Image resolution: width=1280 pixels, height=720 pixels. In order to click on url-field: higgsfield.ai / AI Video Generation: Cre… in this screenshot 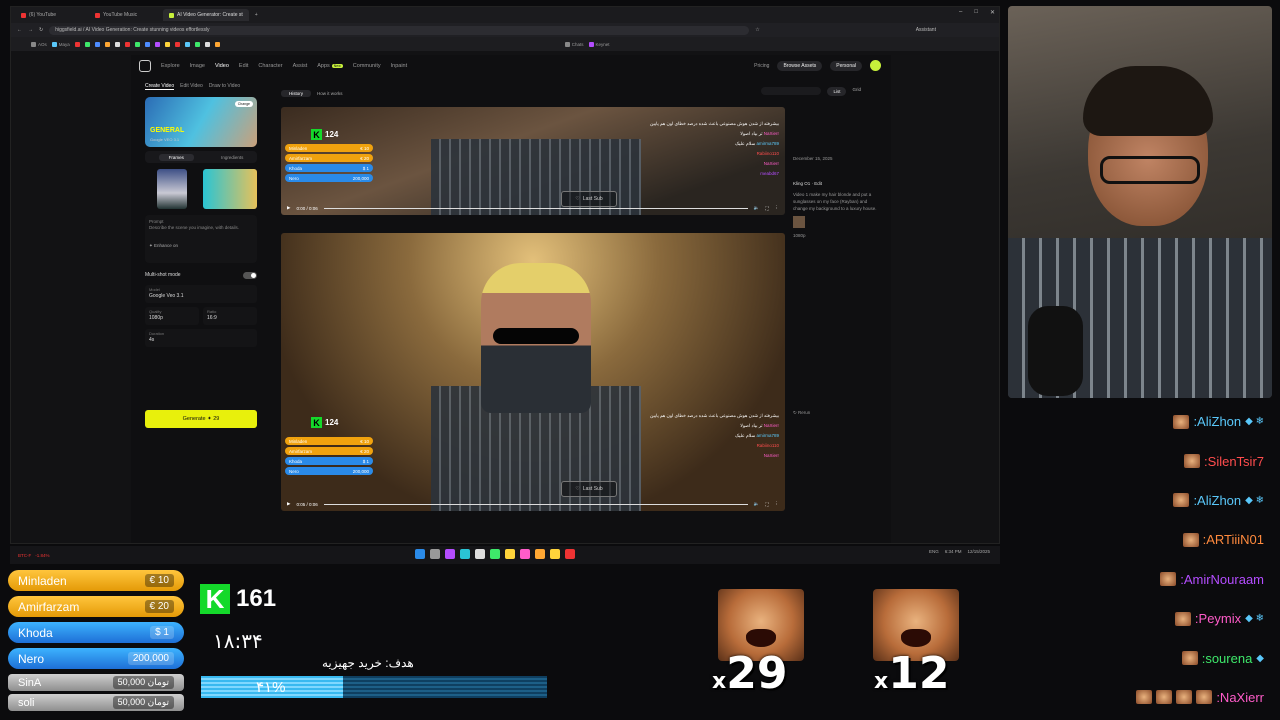, I will do `click(399, 30)`.